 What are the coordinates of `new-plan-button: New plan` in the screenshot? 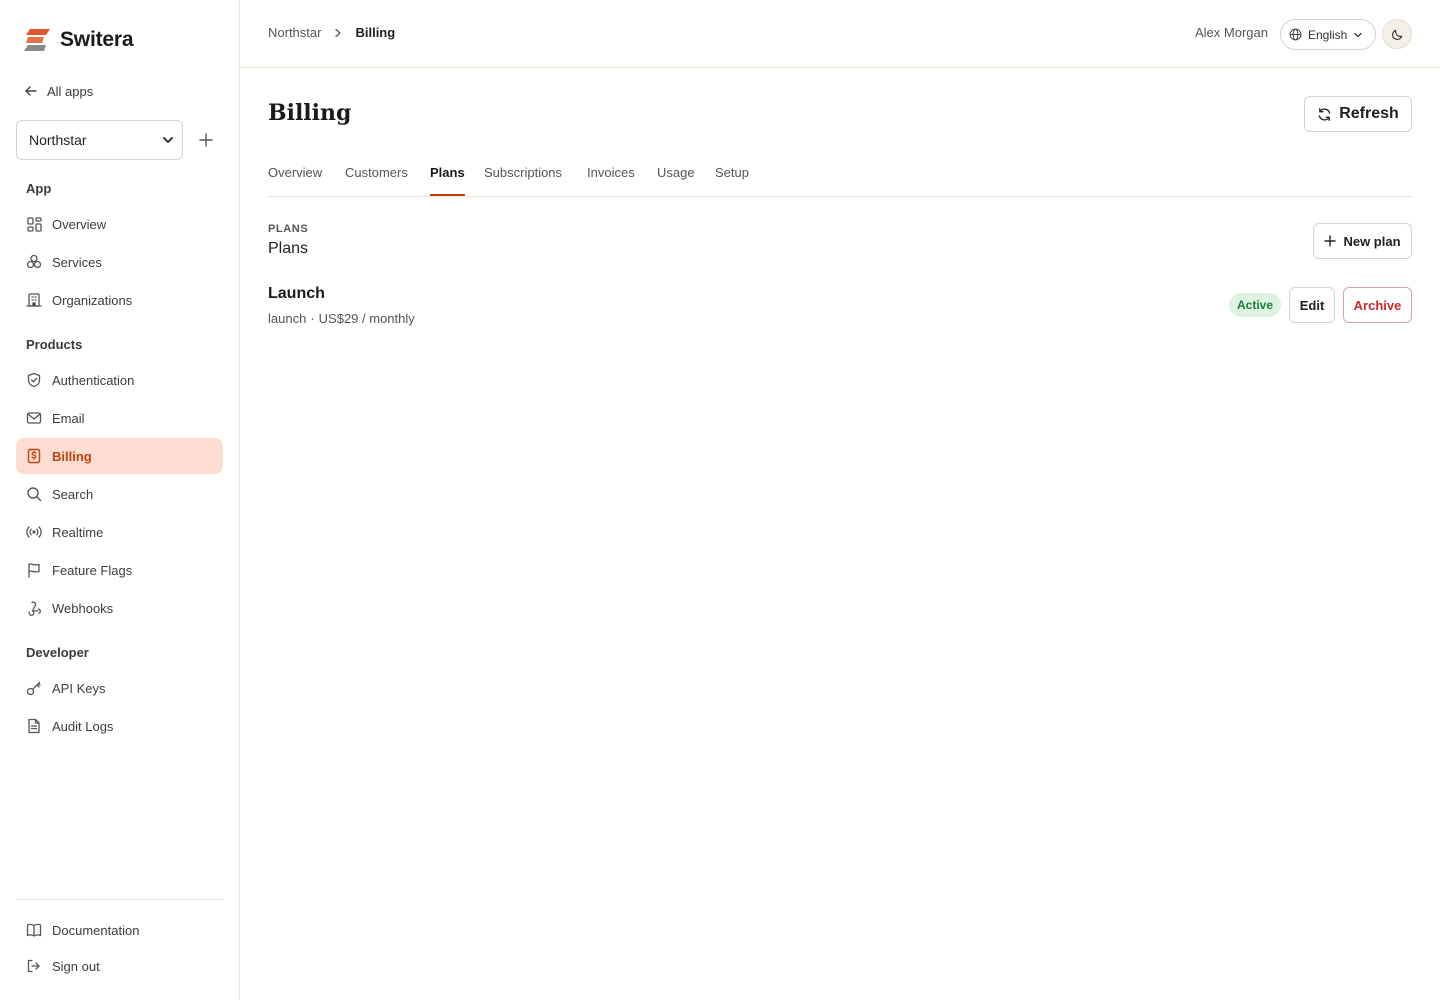 It's located at (1362, 241).